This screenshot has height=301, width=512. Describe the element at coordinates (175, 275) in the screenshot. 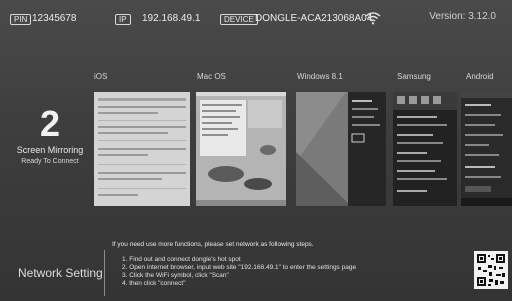

I see `network-step: 3. Click the WiFi symbol, click "Scan"` at that location.